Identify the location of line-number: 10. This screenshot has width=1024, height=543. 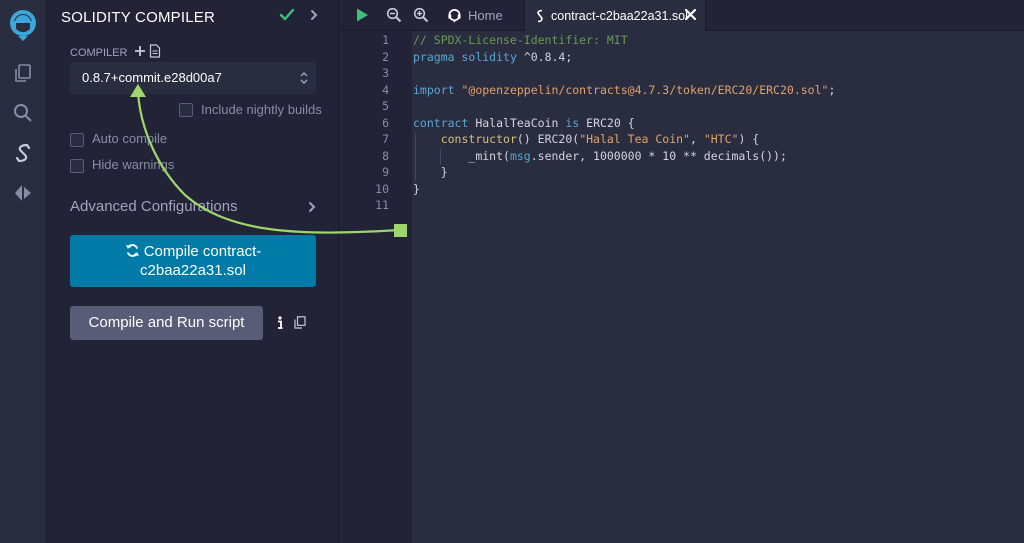
(382, 188).